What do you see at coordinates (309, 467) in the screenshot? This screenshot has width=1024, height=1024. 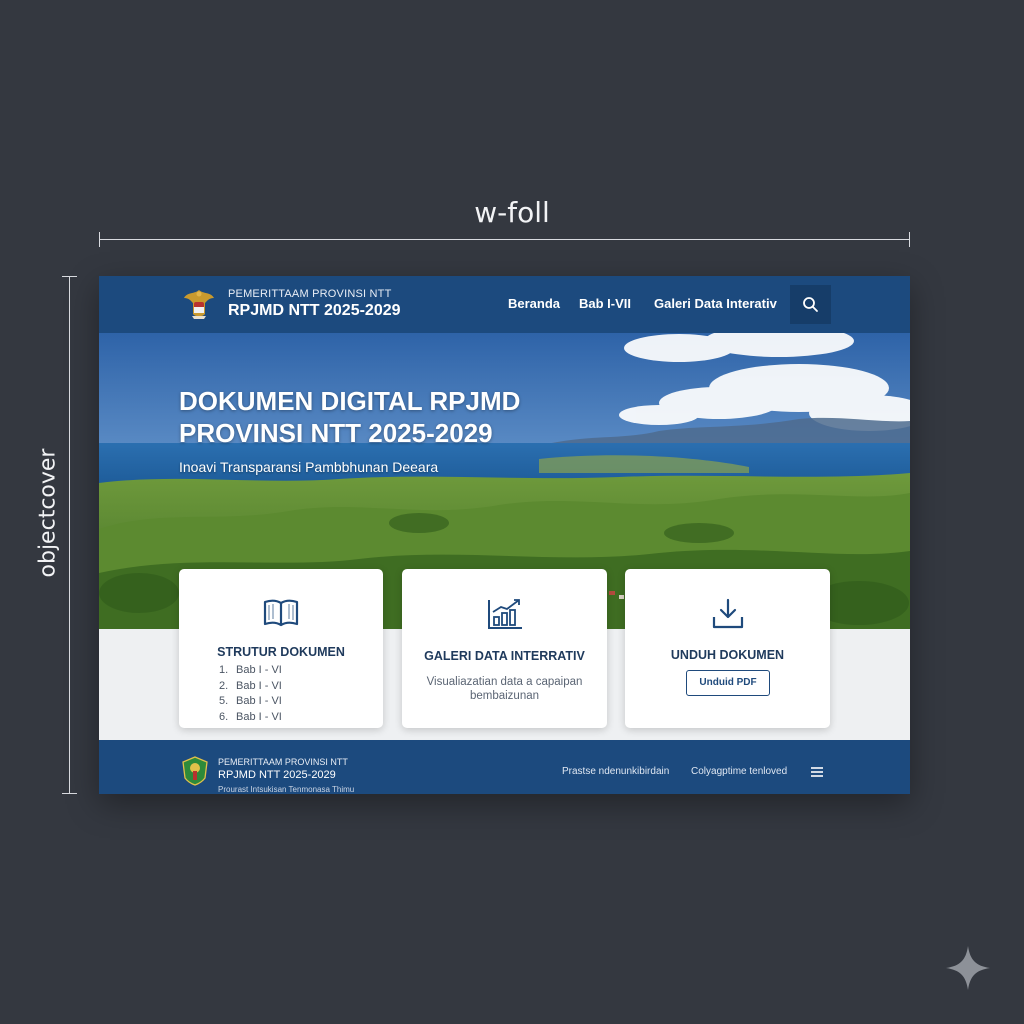 I see `hero-subtitle: Inoavi Transparansi Pambbhunan Deeara` at bounding box center [309, 467].